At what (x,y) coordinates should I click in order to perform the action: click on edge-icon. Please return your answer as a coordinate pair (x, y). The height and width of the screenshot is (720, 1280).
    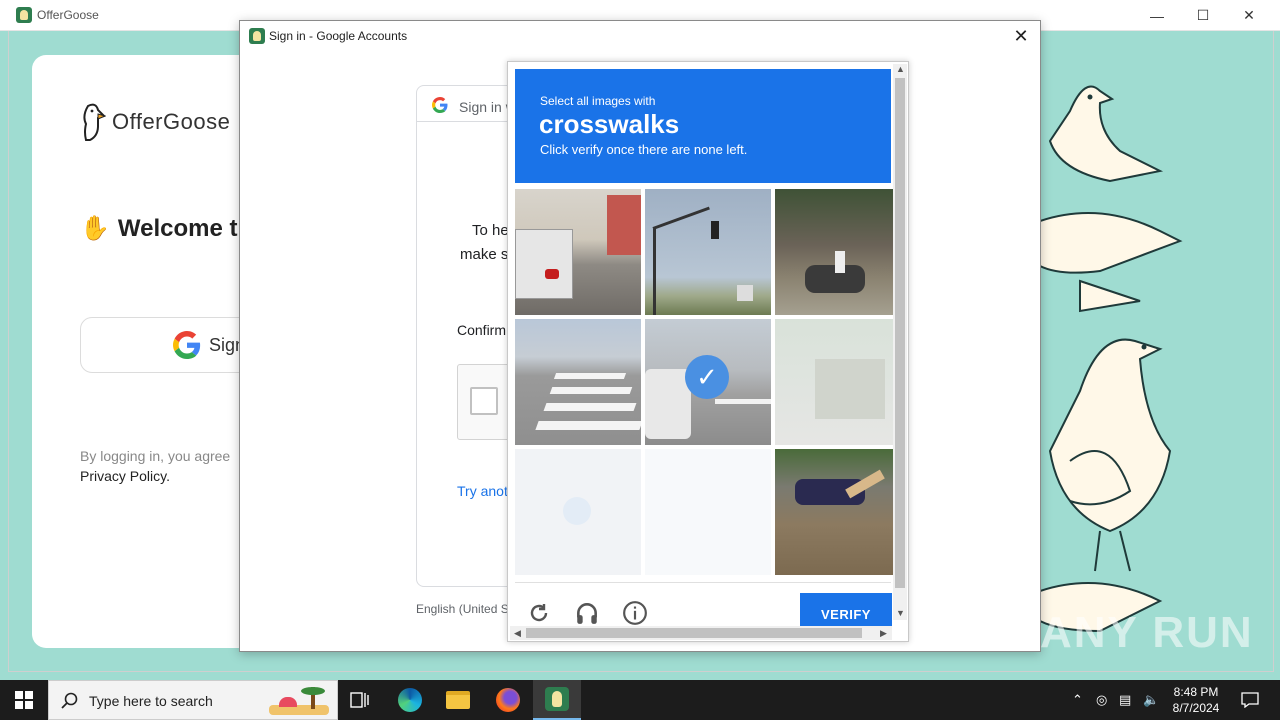
    Looking at the image, I should click on (410, 700).